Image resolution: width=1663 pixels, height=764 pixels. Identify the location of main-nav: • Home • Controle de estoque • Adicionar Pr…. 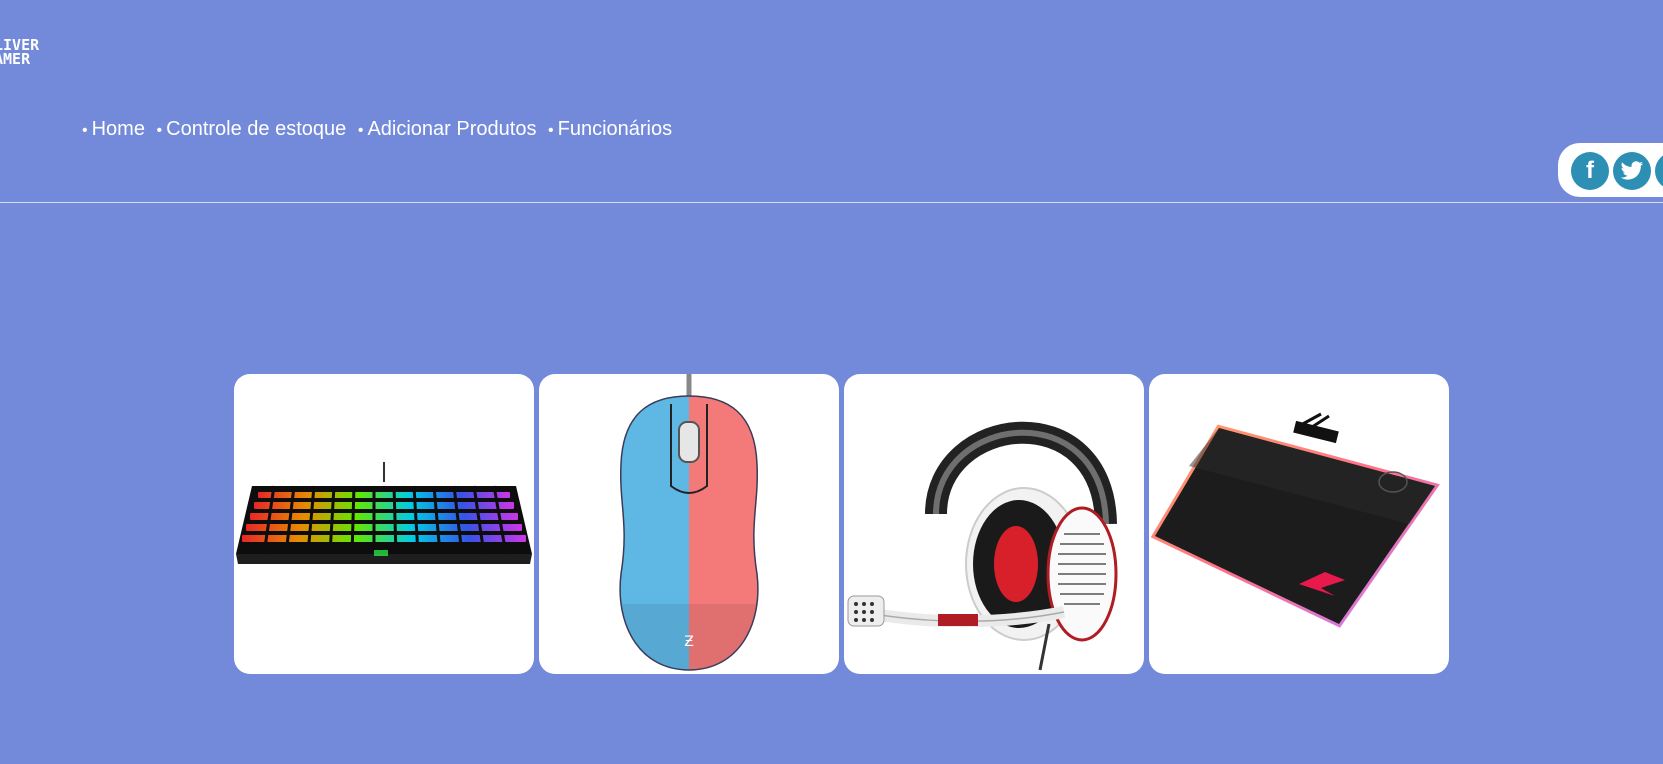
(380, 129).